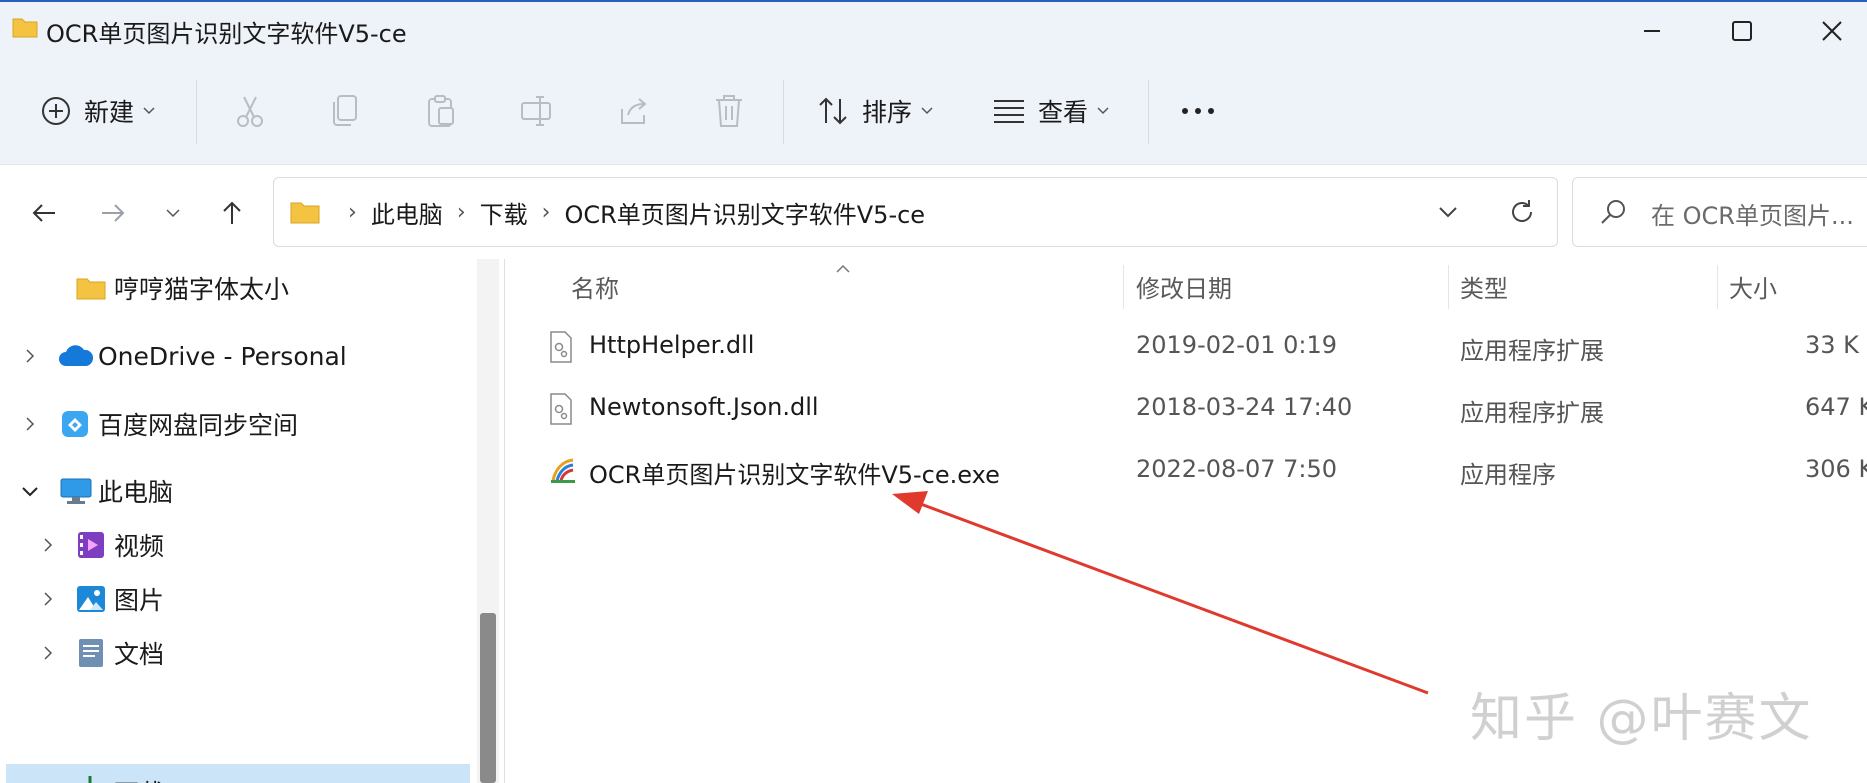 This screenshot has width=1867, height=783. Describe the element at coordinates (226, 34) in the screenshot. I see `window-title: OCR单页图片识别文字软件V5-ce` at that location.